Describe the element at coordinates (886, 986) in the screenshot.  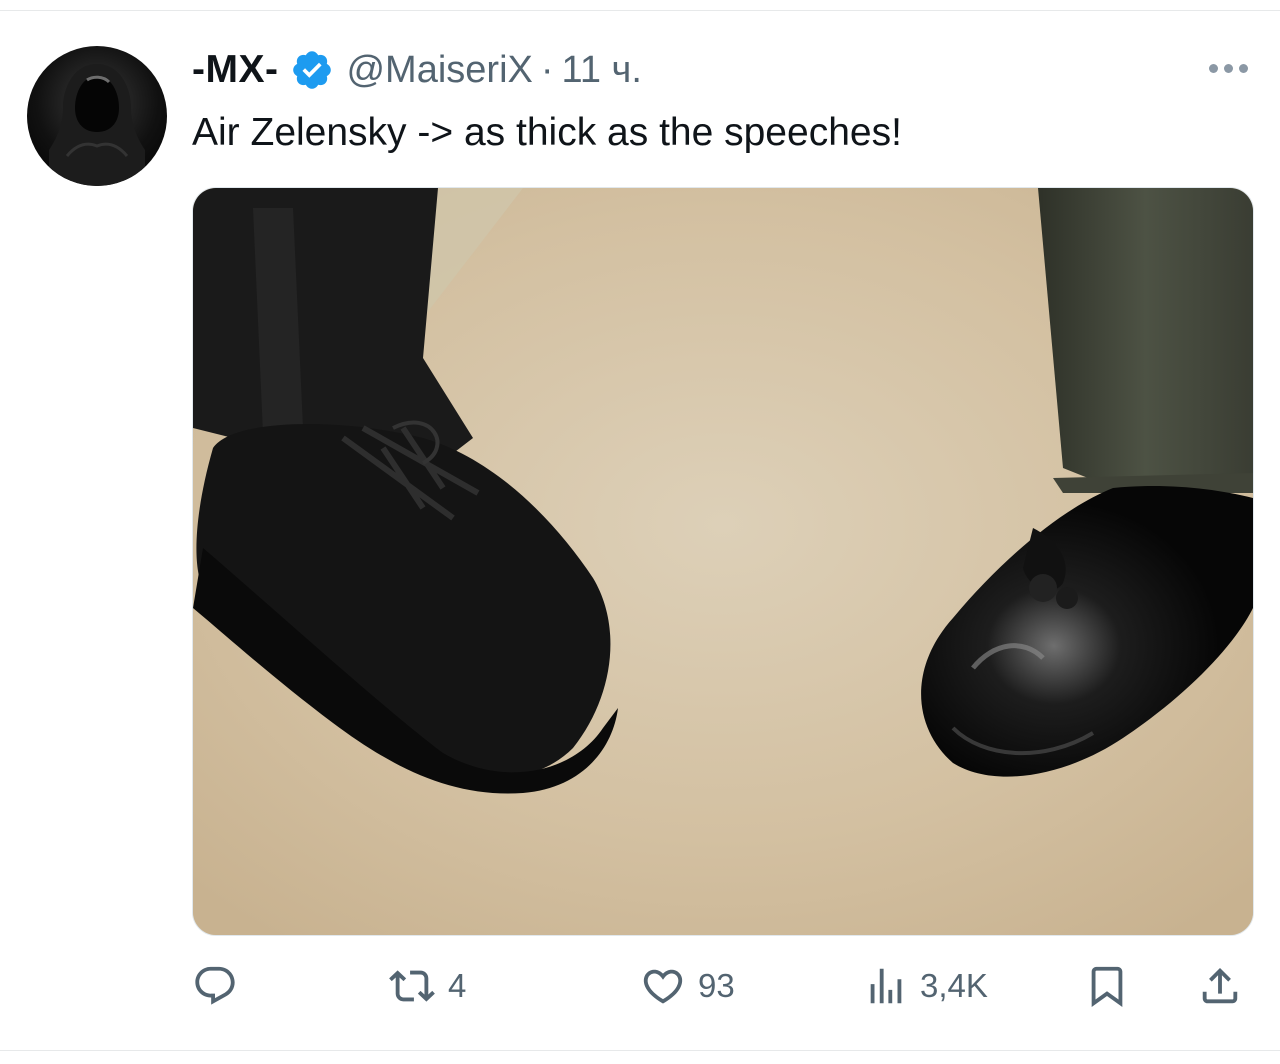
I see `views-icon` at that location.